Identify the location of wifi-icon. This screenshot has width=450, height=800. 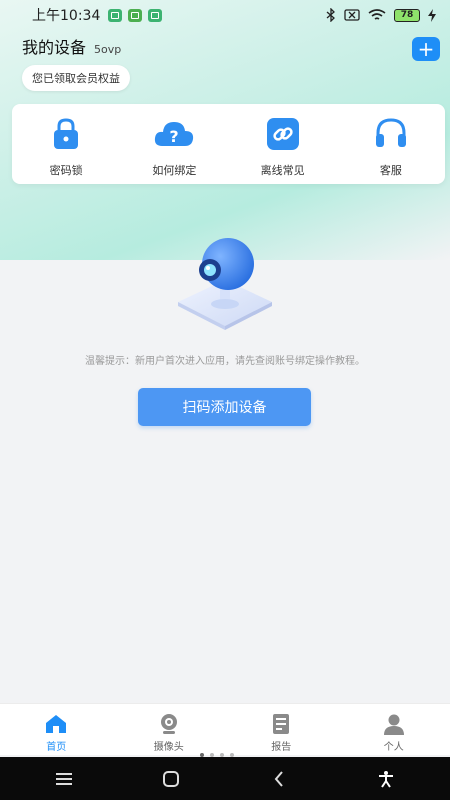
(377, 14).